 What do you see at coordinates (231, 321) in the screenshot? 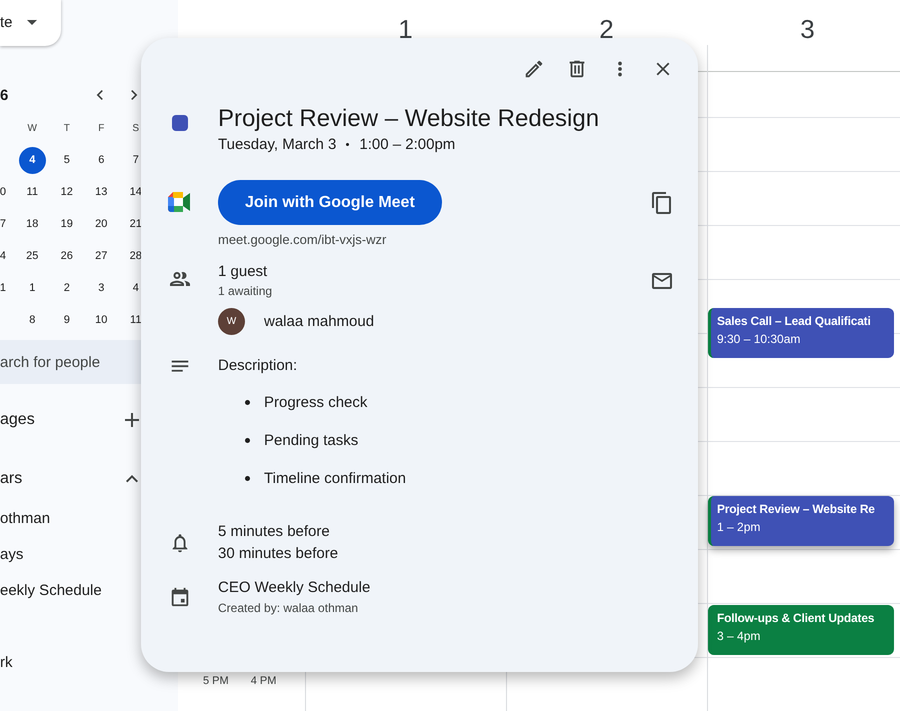
I see `avatar: W` at bounding box center [231, 321].